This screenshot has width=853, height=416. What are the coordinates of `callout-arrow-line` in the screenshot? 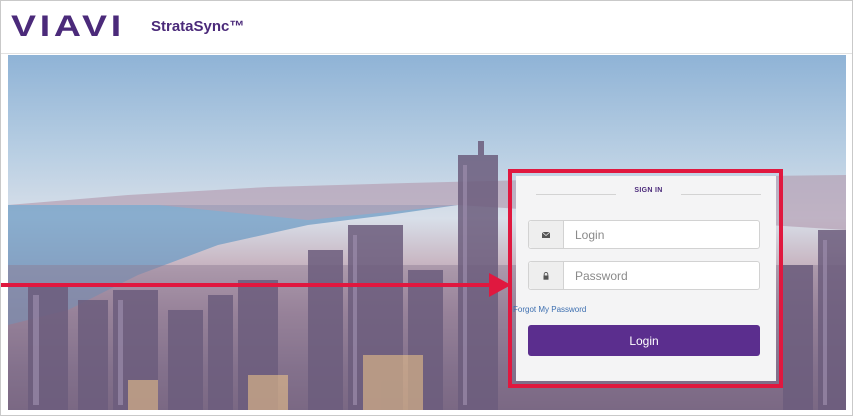 It's located at (246, 285).